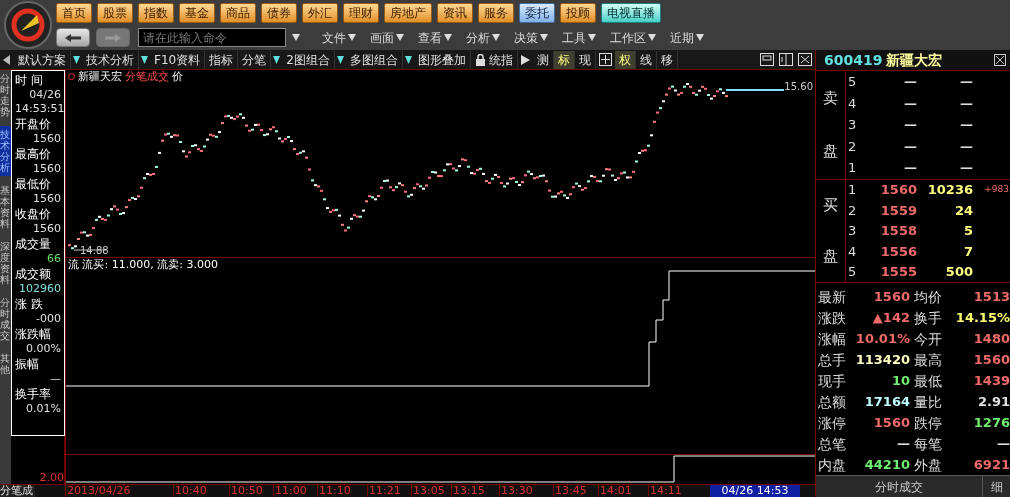 Image resolution: width=1010 pixels, height=497 pixels. I want to click on nav-button: 服务, so click(496, 12).